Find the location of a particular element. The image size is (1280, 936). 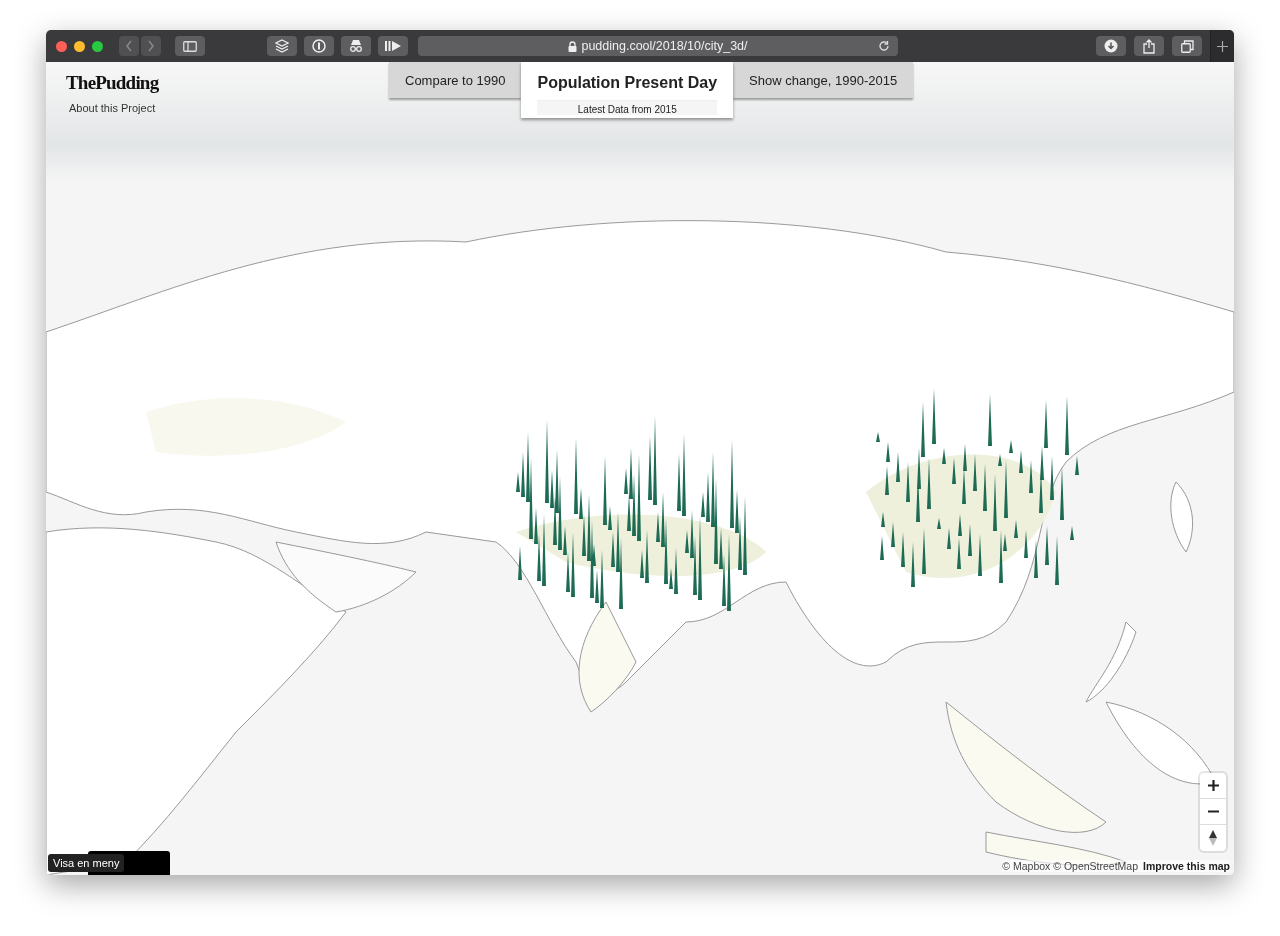

play-icon is located at coordinates (393, 46).